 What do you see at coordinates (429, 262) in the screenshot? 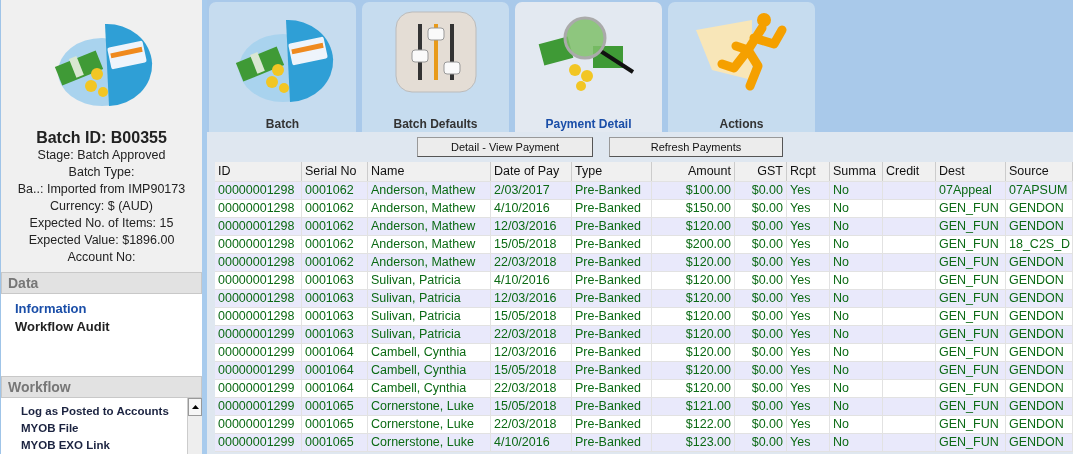
I see `table-cell: Anderson, Mathew` at bounding box center [429, 262].